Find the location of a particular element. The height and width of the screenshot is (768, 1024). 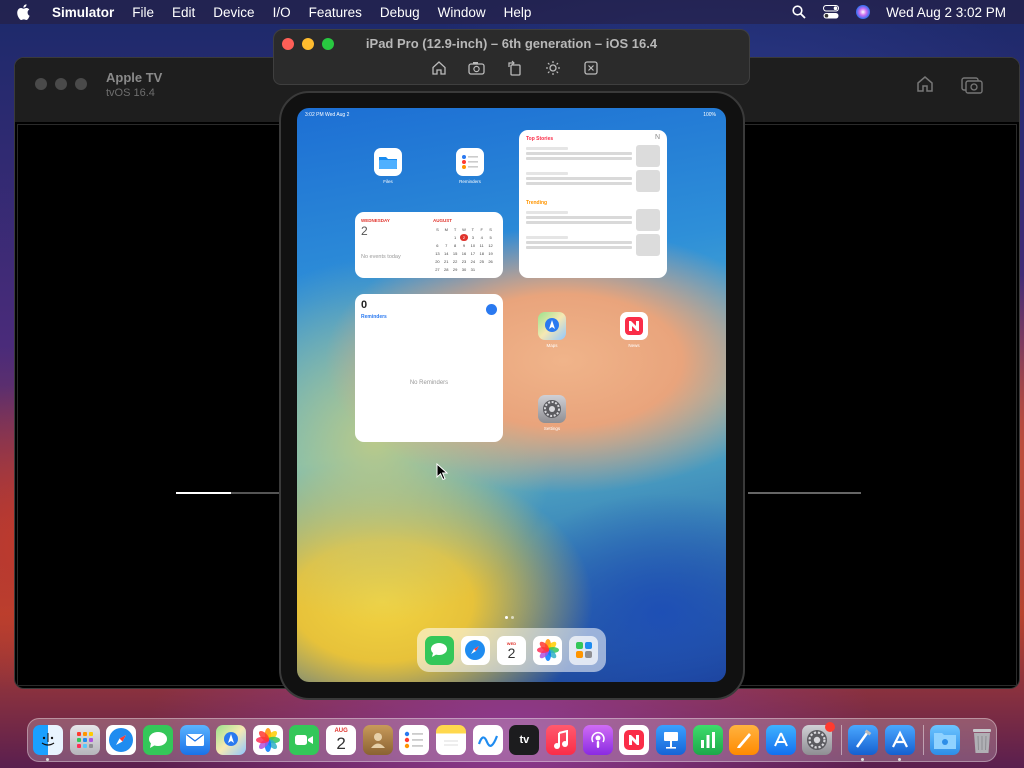

menu-file: File is located at coordinates (143, 12).